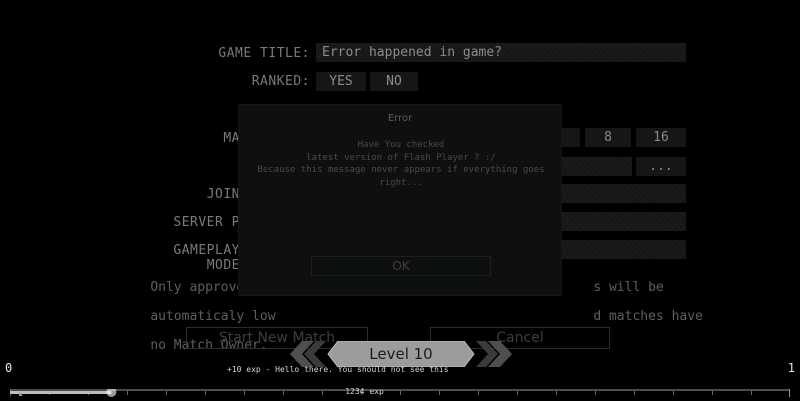 This screenshot has width=800, height=401. What do you see at coordinates (401, 157) in the screenshot?
I see `error-message-line2: latest version of Flash Player ? :/` at bounding box center [401, 157].